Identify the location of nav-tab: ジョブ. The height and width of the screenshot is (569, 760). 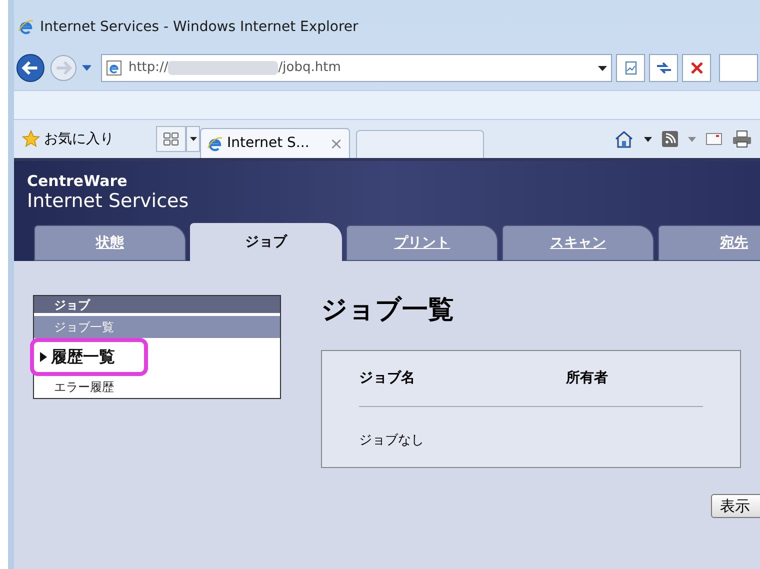
(266, 242).